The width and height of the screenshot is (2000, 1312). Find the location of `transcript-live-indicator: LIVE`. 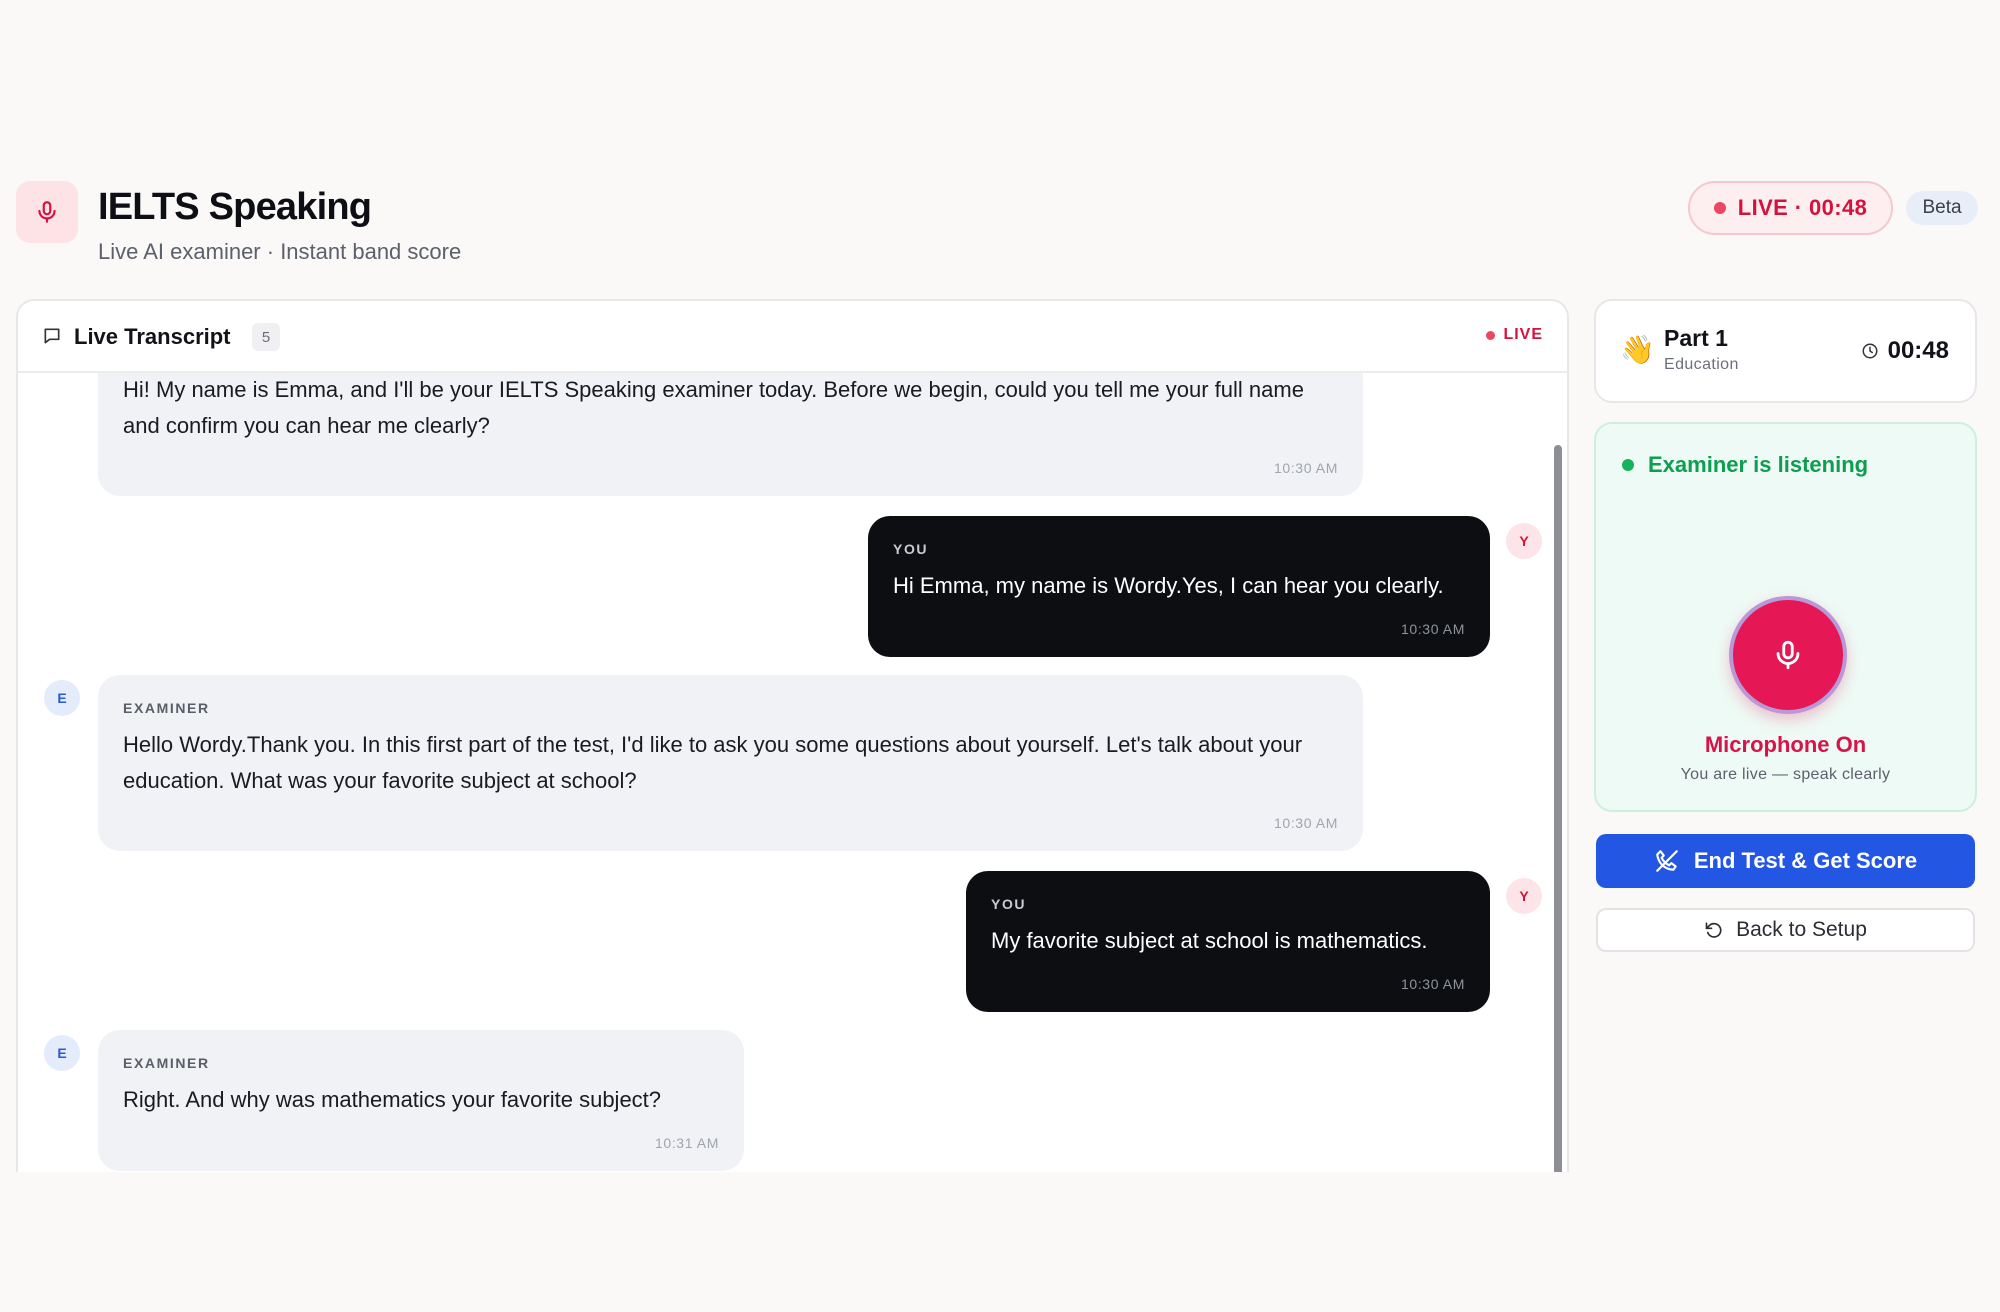

transcript-live-indicator: LIVE is located at coordinates (1514, 335).